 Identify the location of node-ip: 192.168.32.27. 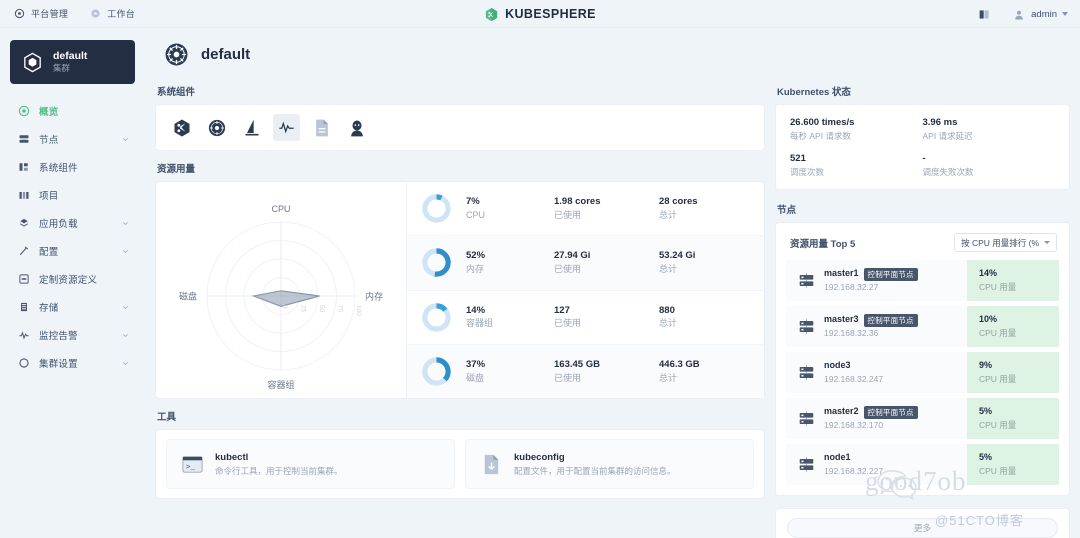
(851, 286).